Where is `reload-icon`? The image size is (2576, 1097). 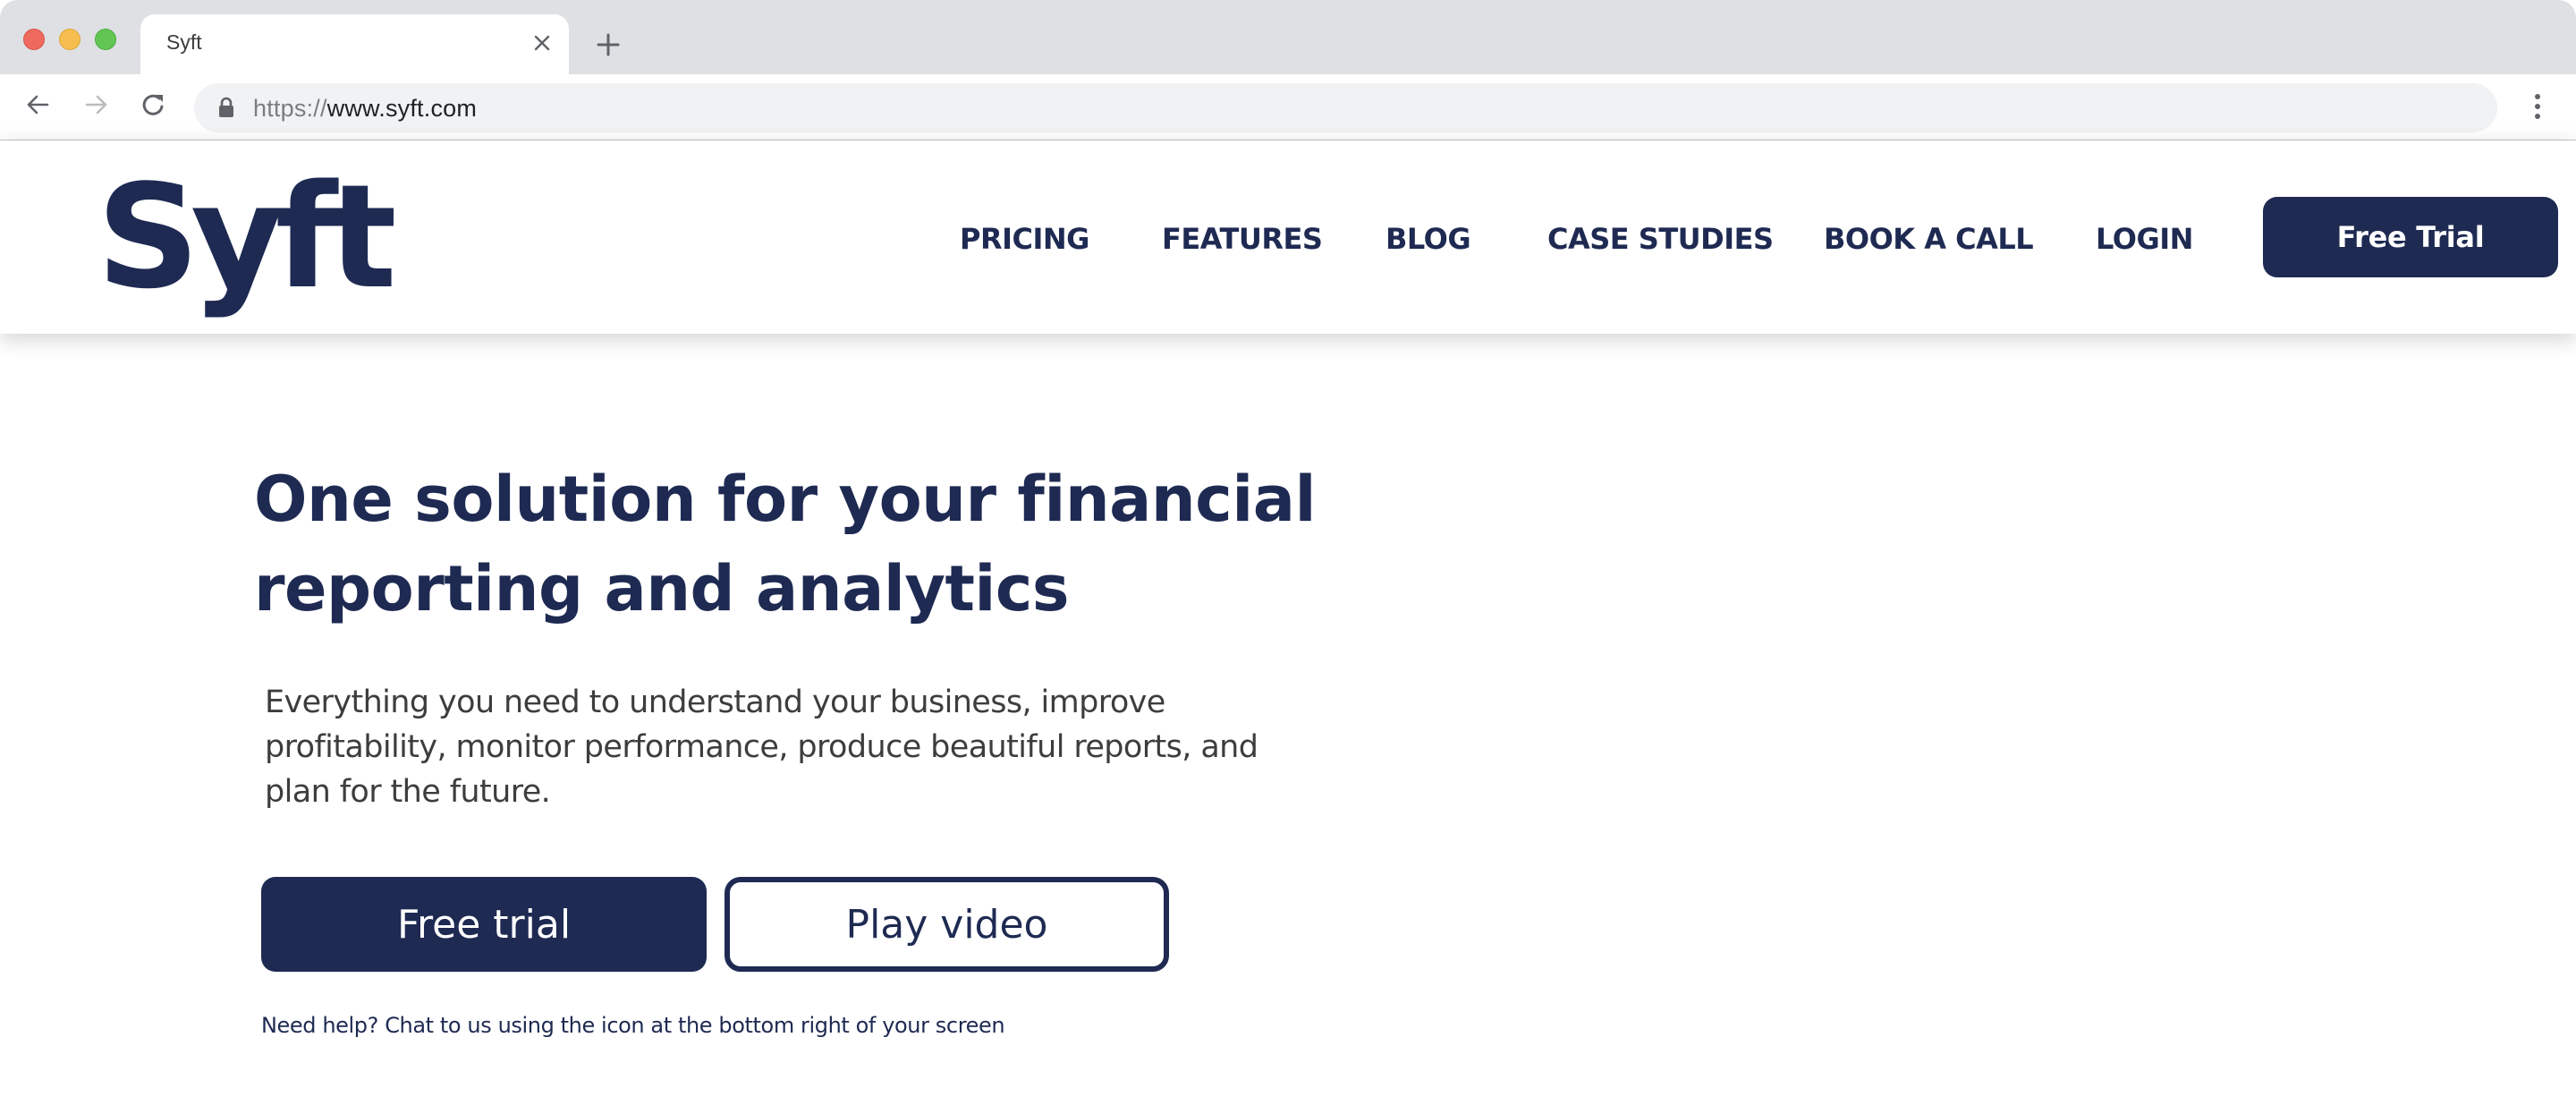
reload-icon is located at coordinates (154, 104).